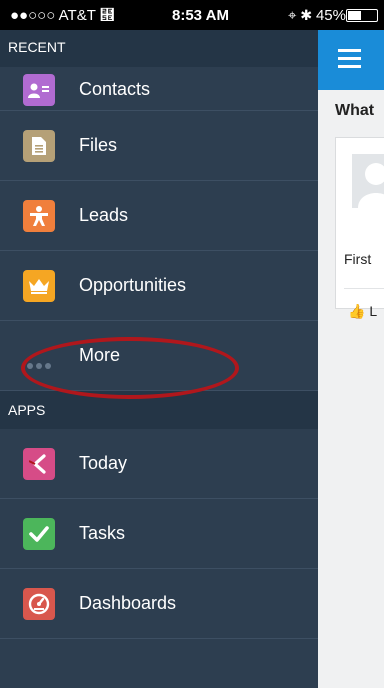 This screenshot has width=384, height=688. What do you see at coordinates (102, 533) in the screenshot?
I see `sidebar-item-label: Tasks` at bounding box center [102, 533].